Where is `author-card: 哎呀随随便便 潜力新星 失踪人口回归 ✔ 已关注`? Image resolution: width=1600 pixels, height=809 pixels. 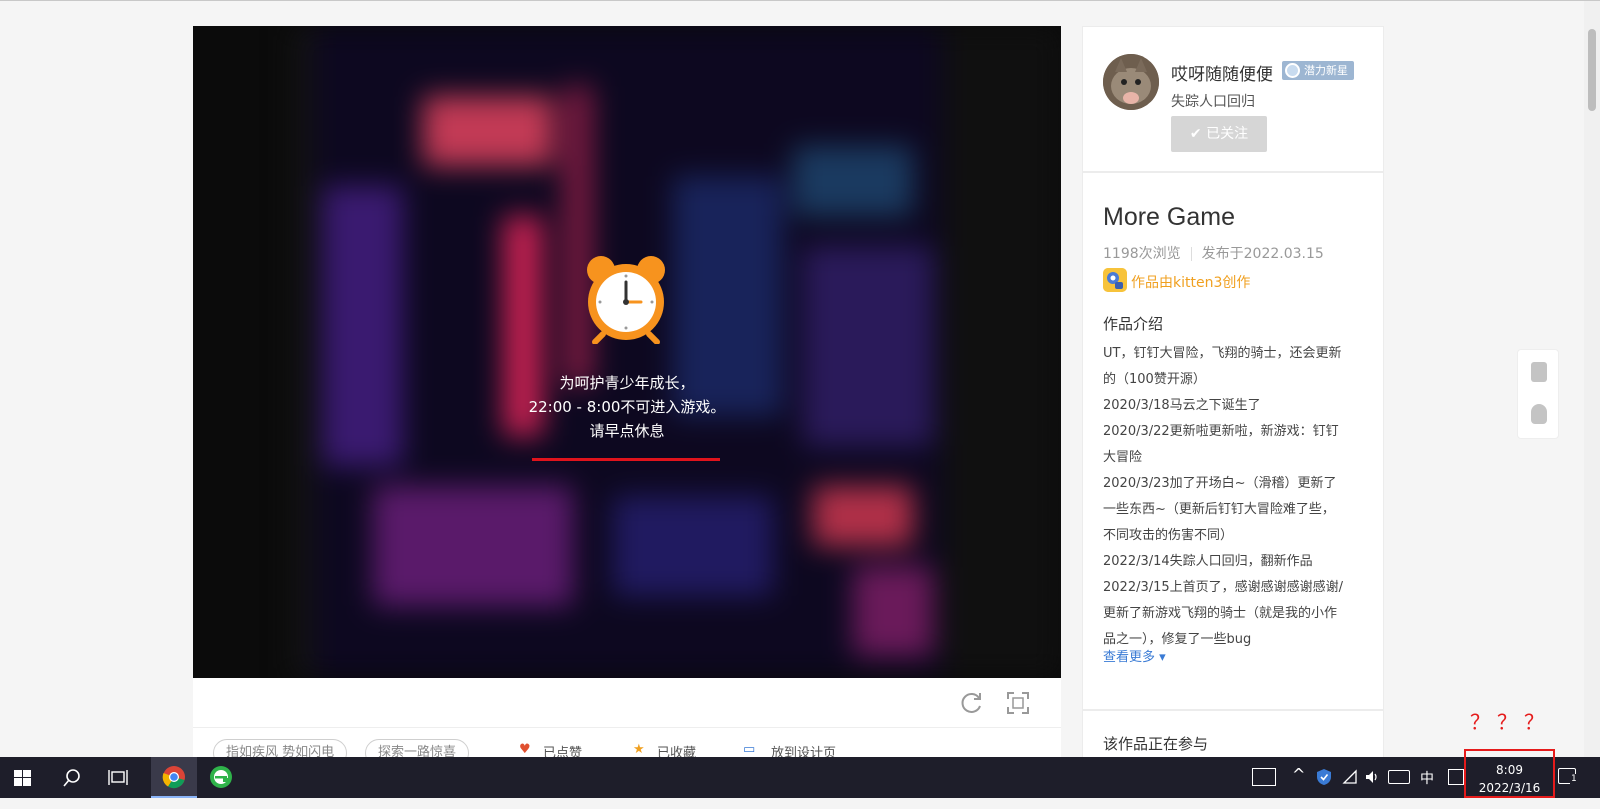 author-card: 哎呀随随便便 潜力新星 失踪人口回归 ✔ 已关注 is located at coordinates (1233, 99).